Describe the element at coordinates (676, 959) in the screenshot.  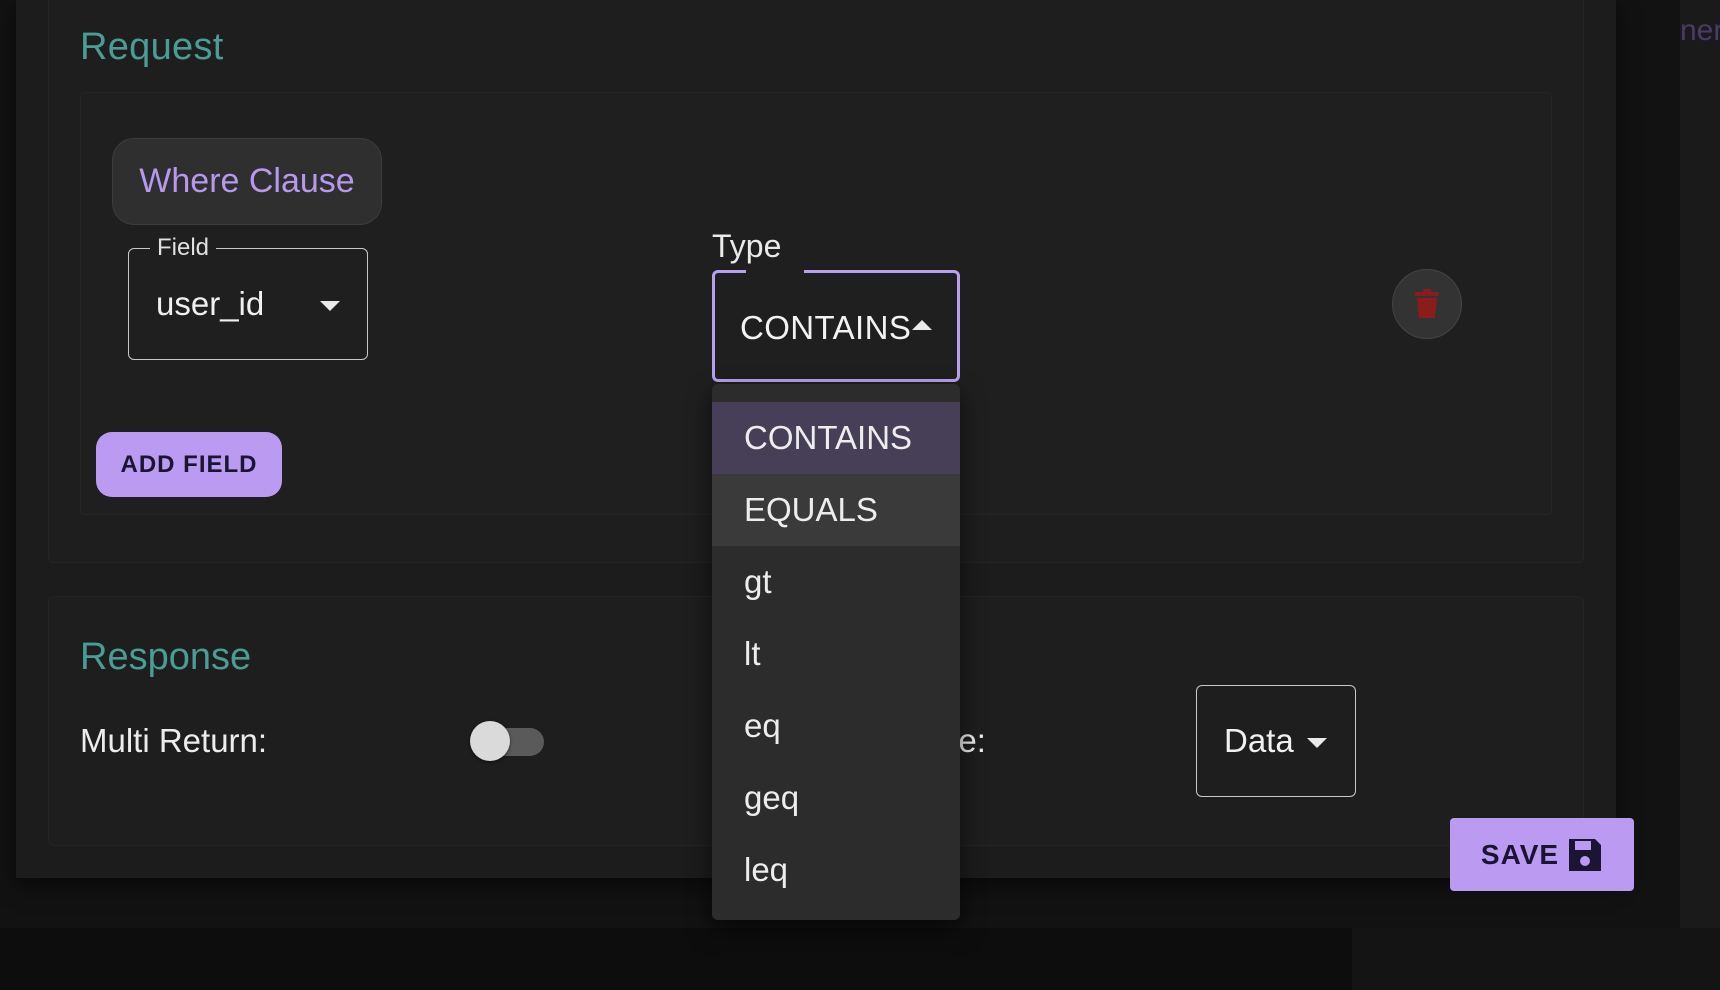
I see `background-bottom-strip` at that location.